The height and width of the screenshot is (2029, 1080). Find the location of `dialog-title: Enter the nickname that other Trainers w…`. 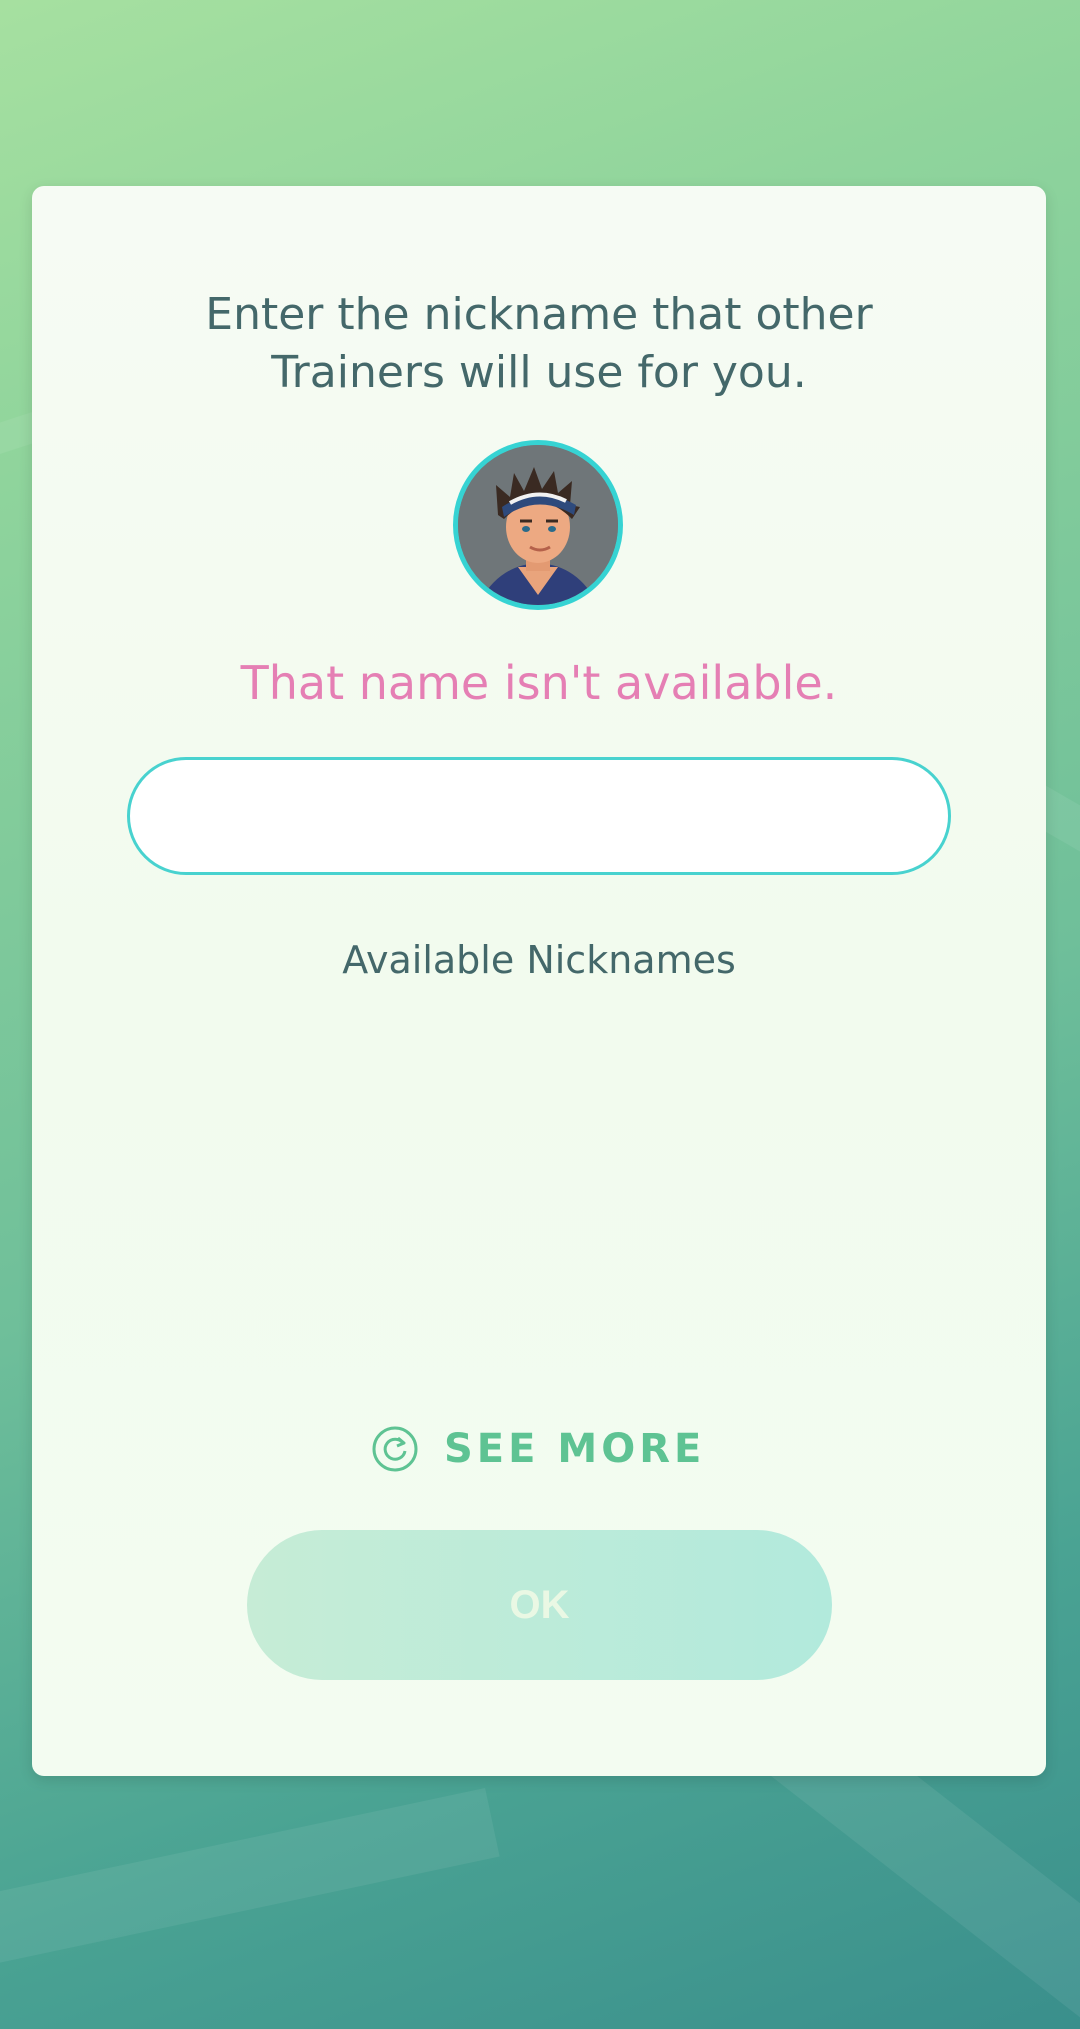

dialog-title: Enter the nickname that other Trainers w… is located at coordinates (539, 343).